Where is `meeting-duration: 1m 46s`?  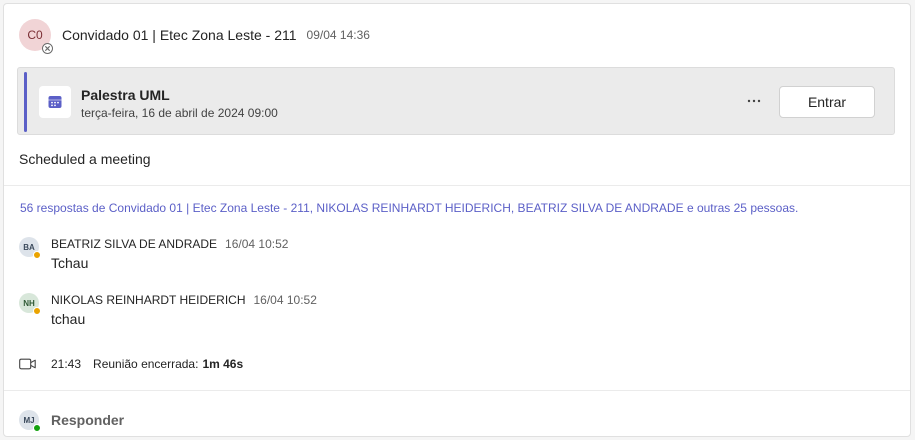
meeting-duration: 1m 46s is located at coordinates (223, 364).